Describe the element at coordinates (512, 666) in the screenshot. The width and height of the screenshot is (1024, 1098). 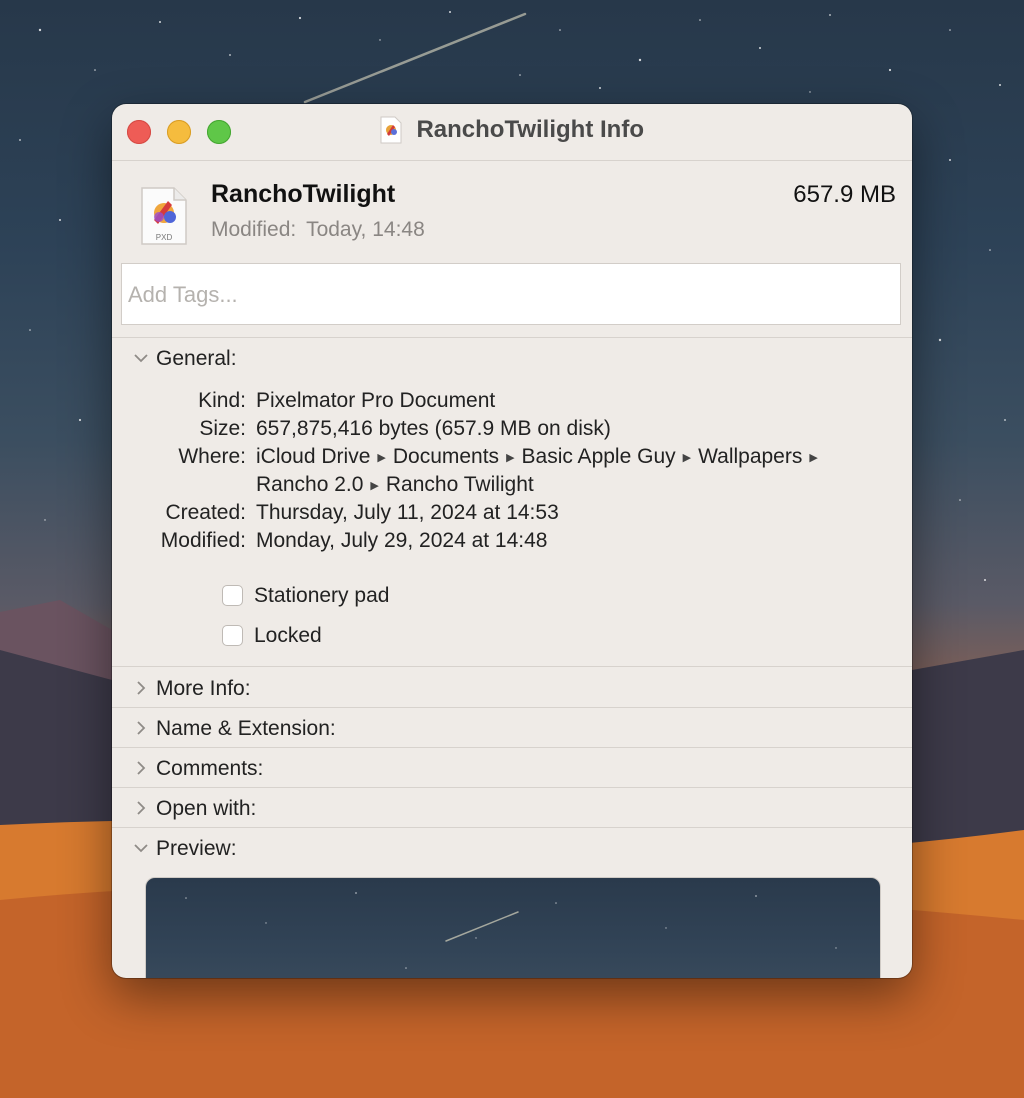
I see `divider` at that location.